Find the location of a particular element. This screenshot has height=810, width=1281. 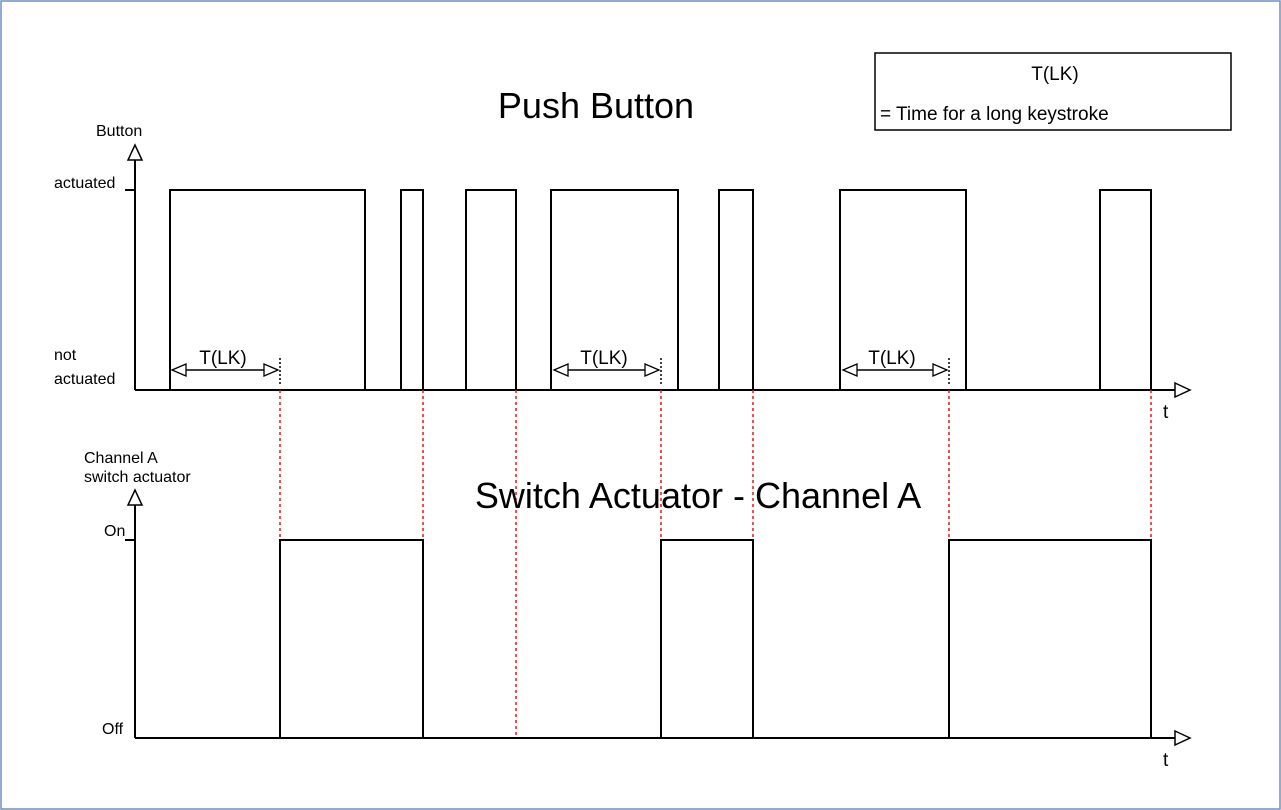

switch-actuator-title: Switch Actuator - Channel A is located at coordinates (698, 495).